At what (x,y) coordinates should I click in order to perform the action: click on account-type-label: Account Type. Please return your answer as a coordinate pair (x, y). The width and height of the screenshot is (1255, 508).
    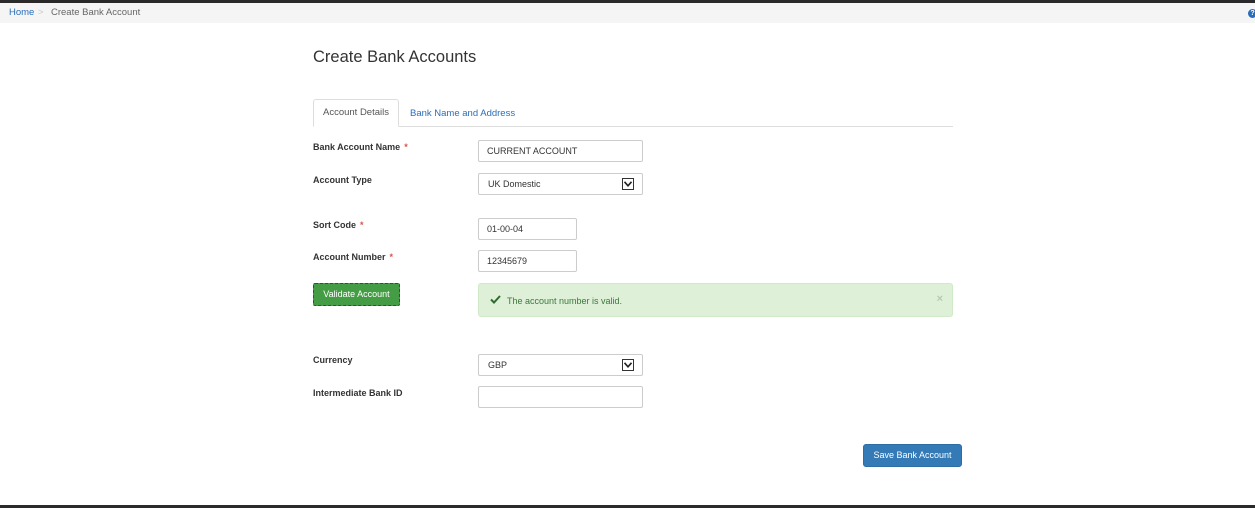
    Looking at the image, I should click on (342, 180).